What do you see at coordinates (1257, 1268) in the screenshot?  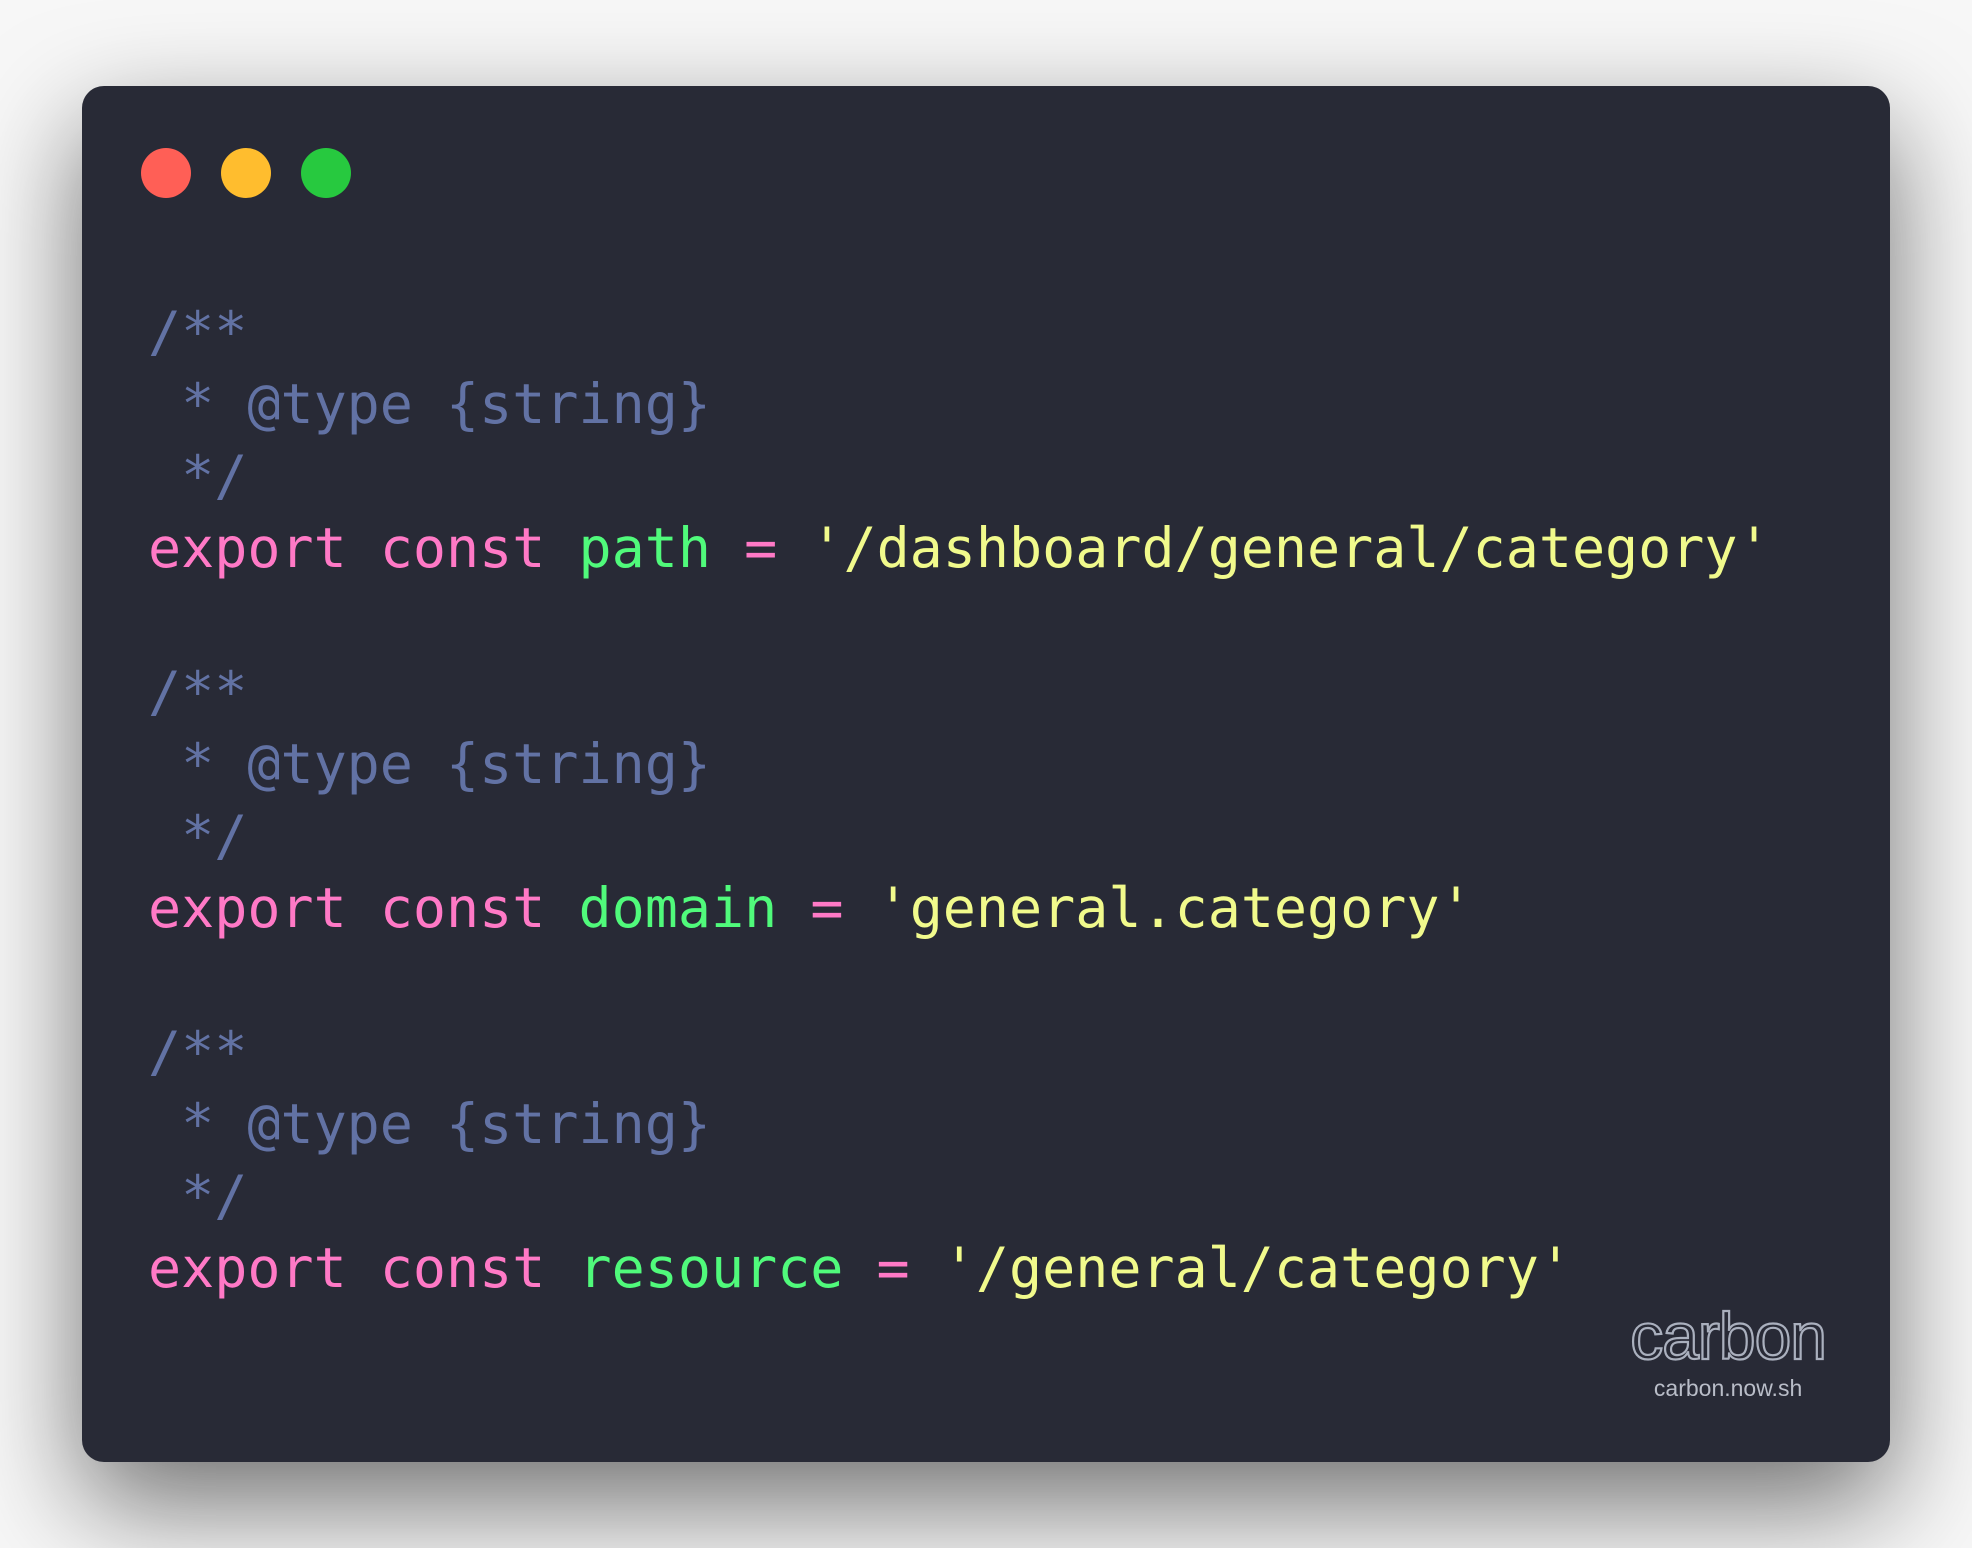 I see `code-token-string: '/general/category'` at bounding box center [1257, 1268].